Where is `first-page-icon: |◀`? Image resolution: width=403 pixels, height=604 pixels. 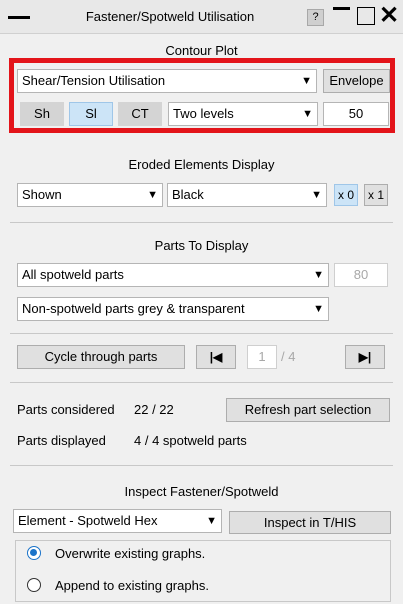 first-page-icon: |◀ is located at coordinates (216, 357).